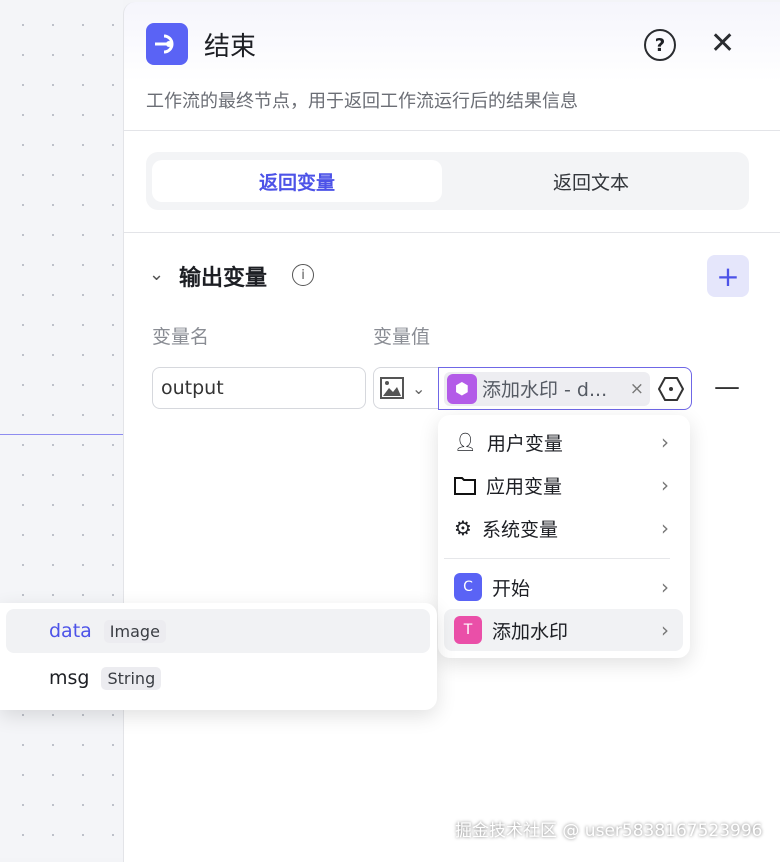  What do you see at coordinates (69, 678) in the screenshot?
I see `output-name: msg` at bounding box center [69, 678].